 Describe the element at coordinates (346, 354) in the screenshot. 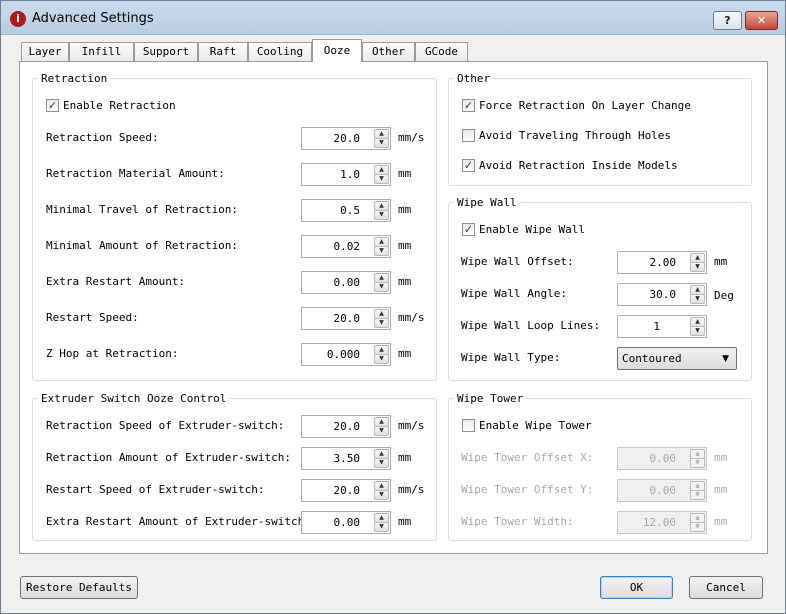

I see `z-hop-spinbox: 0.000 ▲ ▼` at that location.